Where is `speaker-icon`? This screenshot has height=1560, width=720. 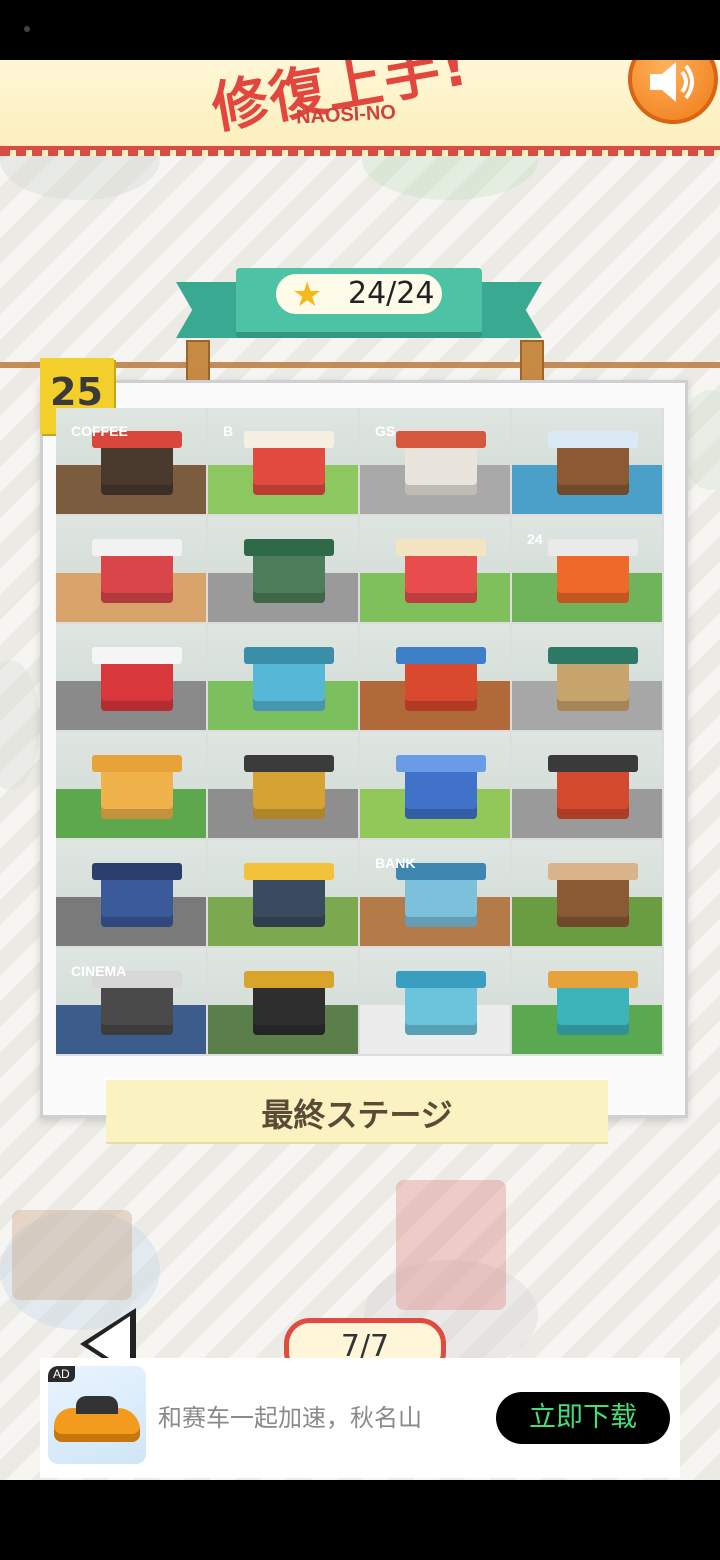 speaker-icon is located at coordinates (672, 82).